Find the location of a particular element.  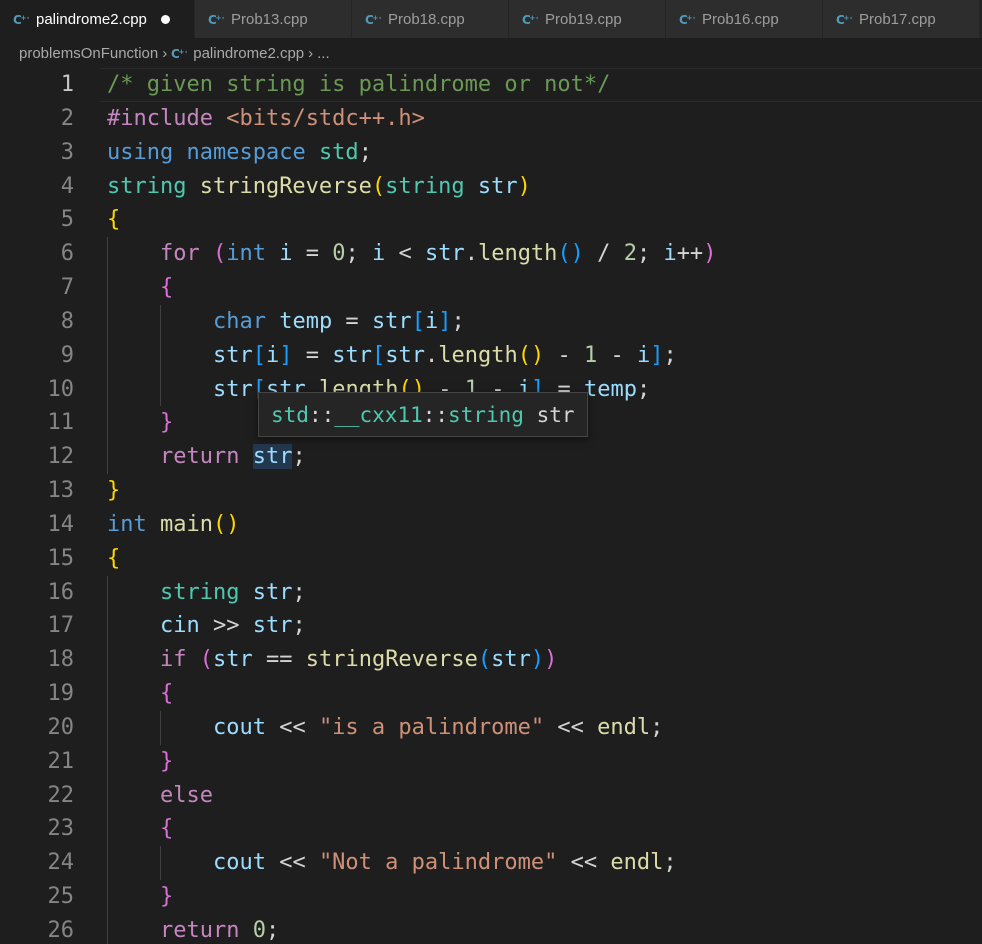

code-token: return is located at coordinates (206, 457).